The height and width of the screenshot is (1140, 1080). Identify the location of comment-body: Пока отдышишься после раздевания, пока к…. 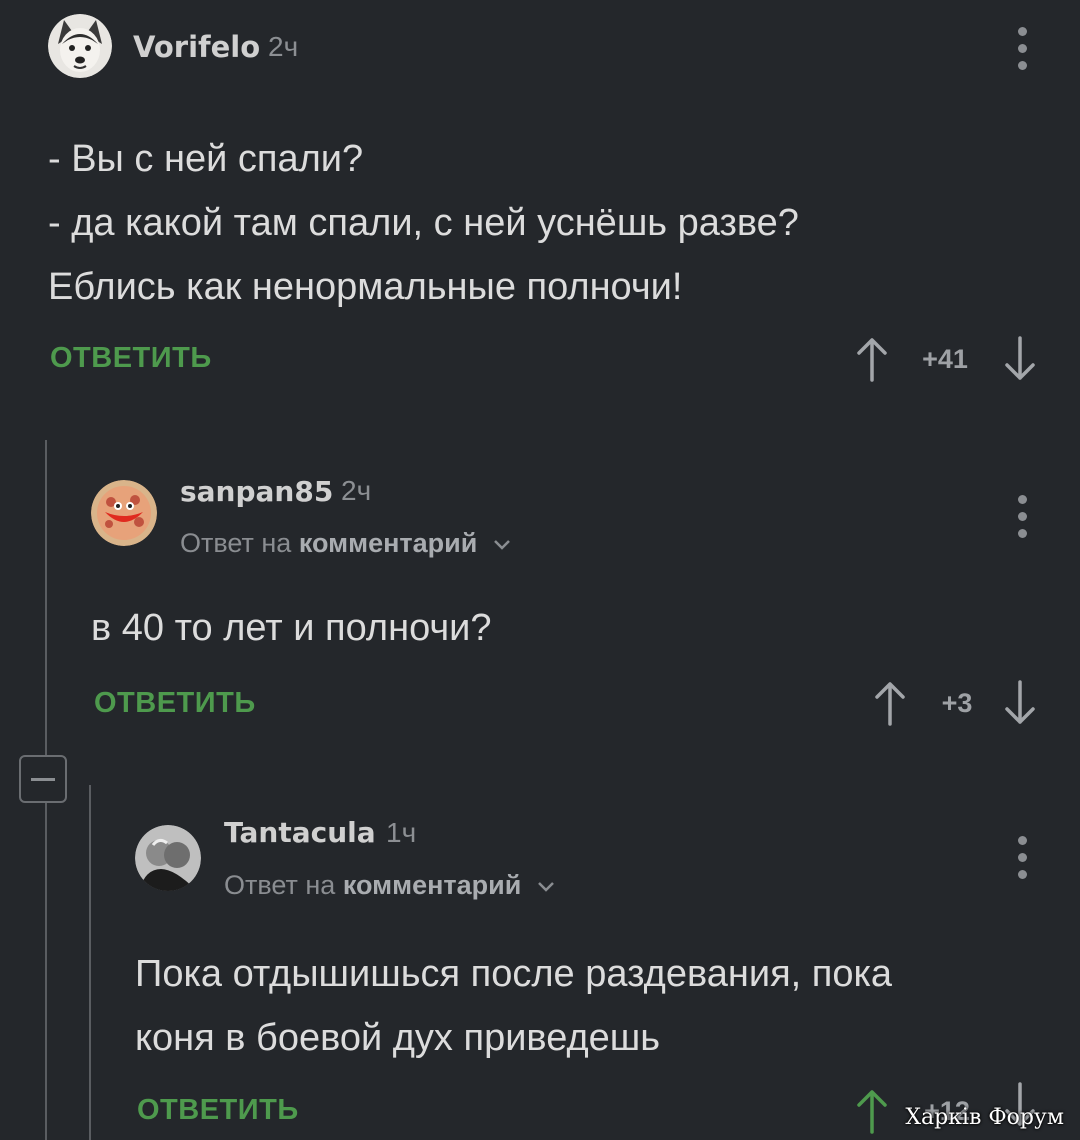
(513, 1006).